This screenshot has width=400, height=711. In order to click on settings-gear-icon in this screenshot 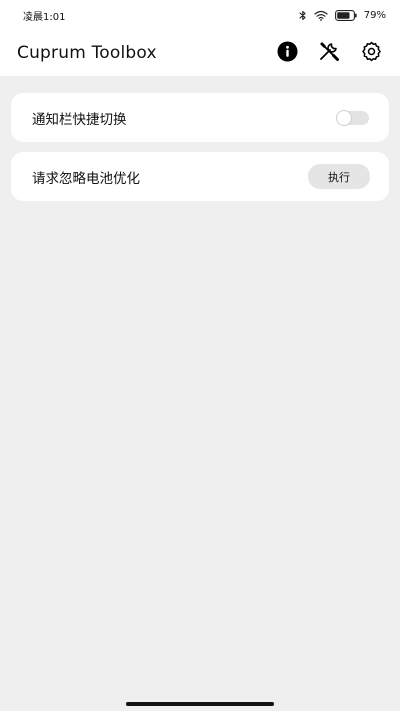, I will do `click(371, 53)`.